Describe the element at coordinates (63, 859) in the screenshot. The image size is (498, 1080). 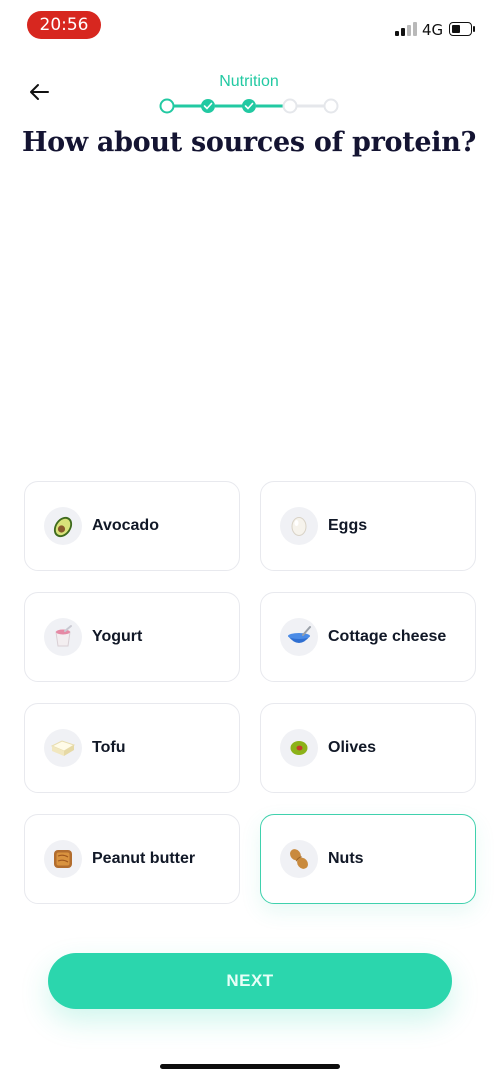
I see `peanut-butter-icon` at that location.